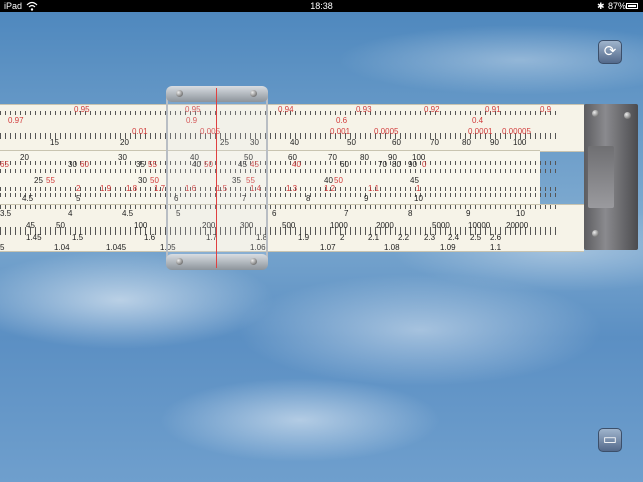 The height and width of the screenshot is (482, 643). I want to click on scale-label: 1.045, so click(116, 247).